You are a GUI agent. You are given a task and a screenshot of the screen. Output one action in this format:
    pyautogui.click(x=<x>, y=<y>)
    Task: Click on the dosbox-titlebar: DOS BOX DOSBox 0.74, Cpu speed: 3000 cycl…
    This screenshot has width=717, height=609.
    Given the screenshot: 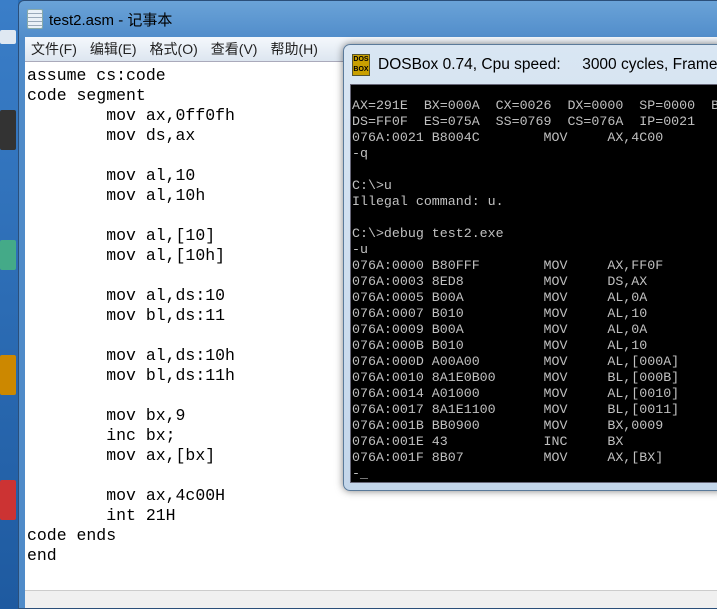 What is the action you would take?
    pyautogui.click(x=534, y=65)
    